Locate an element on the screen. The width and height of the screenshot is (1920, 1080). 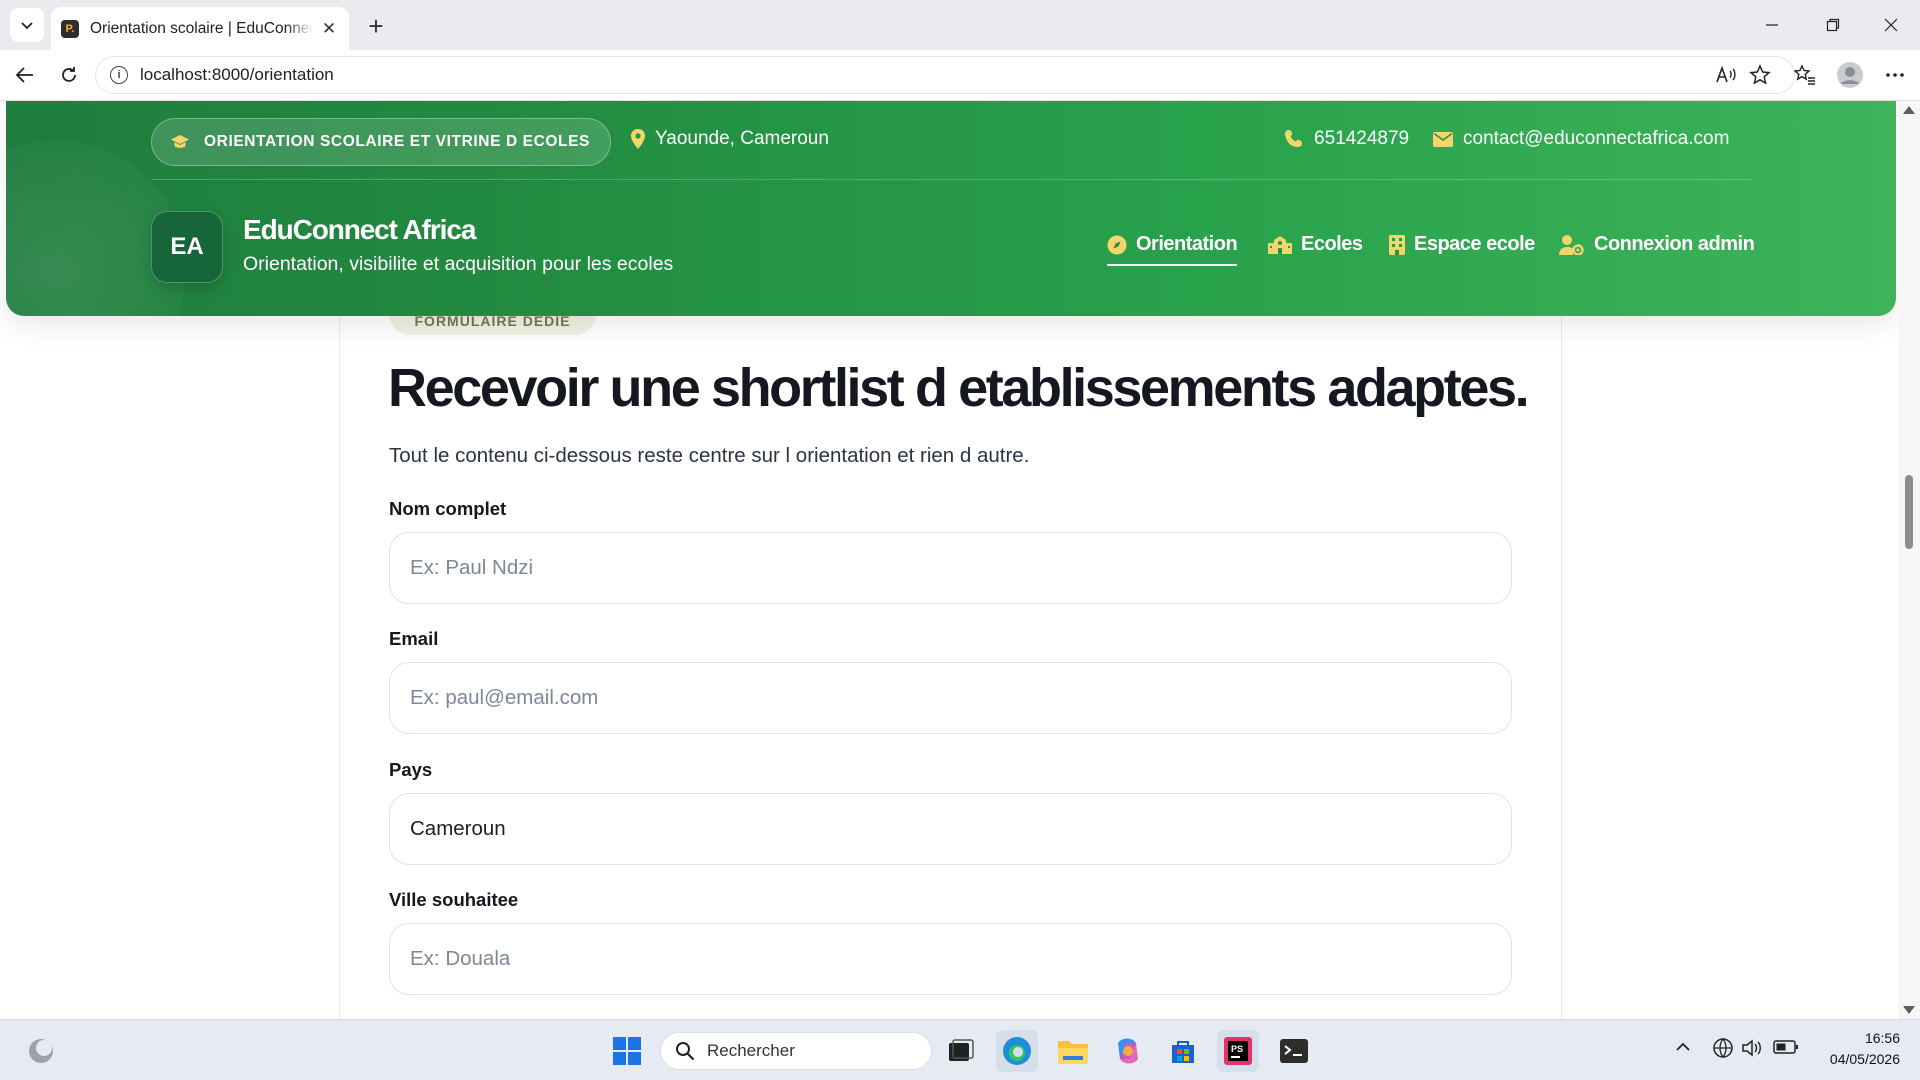
site-info-icon: i is located at coordinates (119, 75).